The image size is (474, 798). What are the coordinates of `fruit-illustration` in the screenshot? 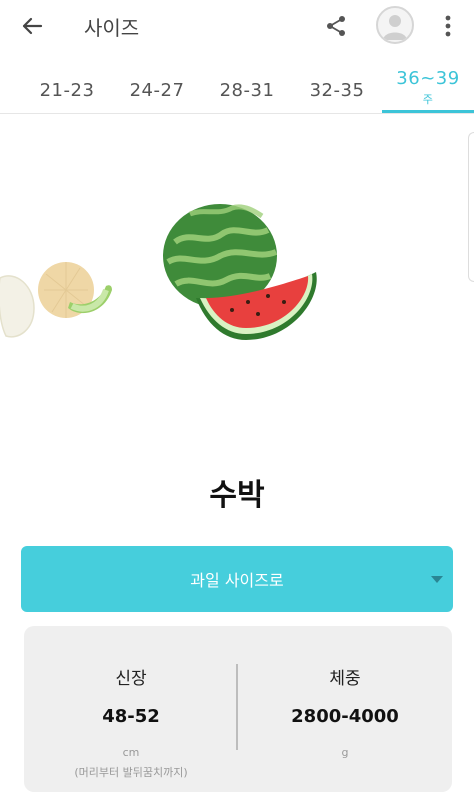 It's located at (158, 272).